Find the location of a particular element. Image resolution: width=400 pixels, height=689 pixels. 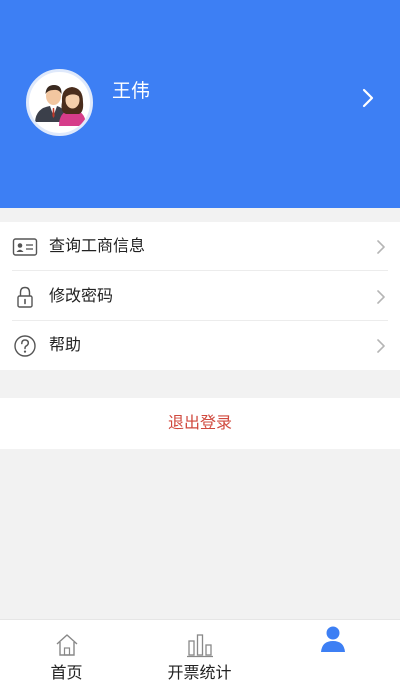

menu-item-change-password: 修改密码 is located at coordinates (200, 296).